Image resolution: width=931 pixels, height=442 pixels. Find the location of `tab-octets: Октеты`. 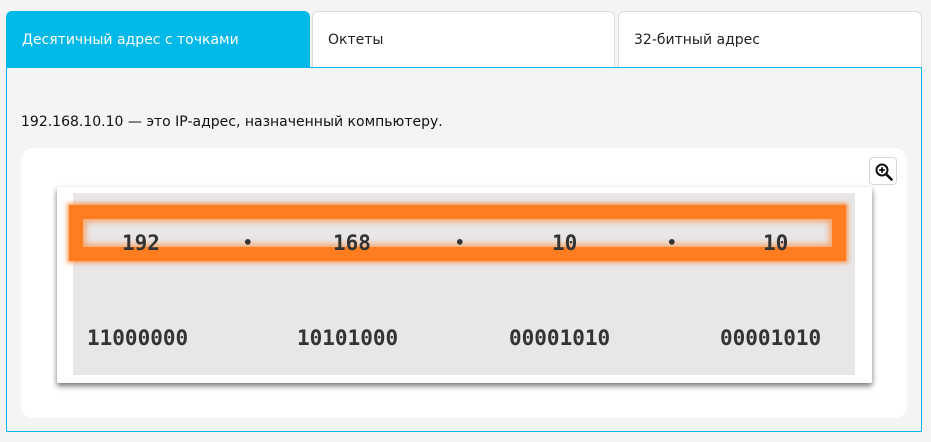

tab-octets: Октеты is located at coordinates (463, 39).